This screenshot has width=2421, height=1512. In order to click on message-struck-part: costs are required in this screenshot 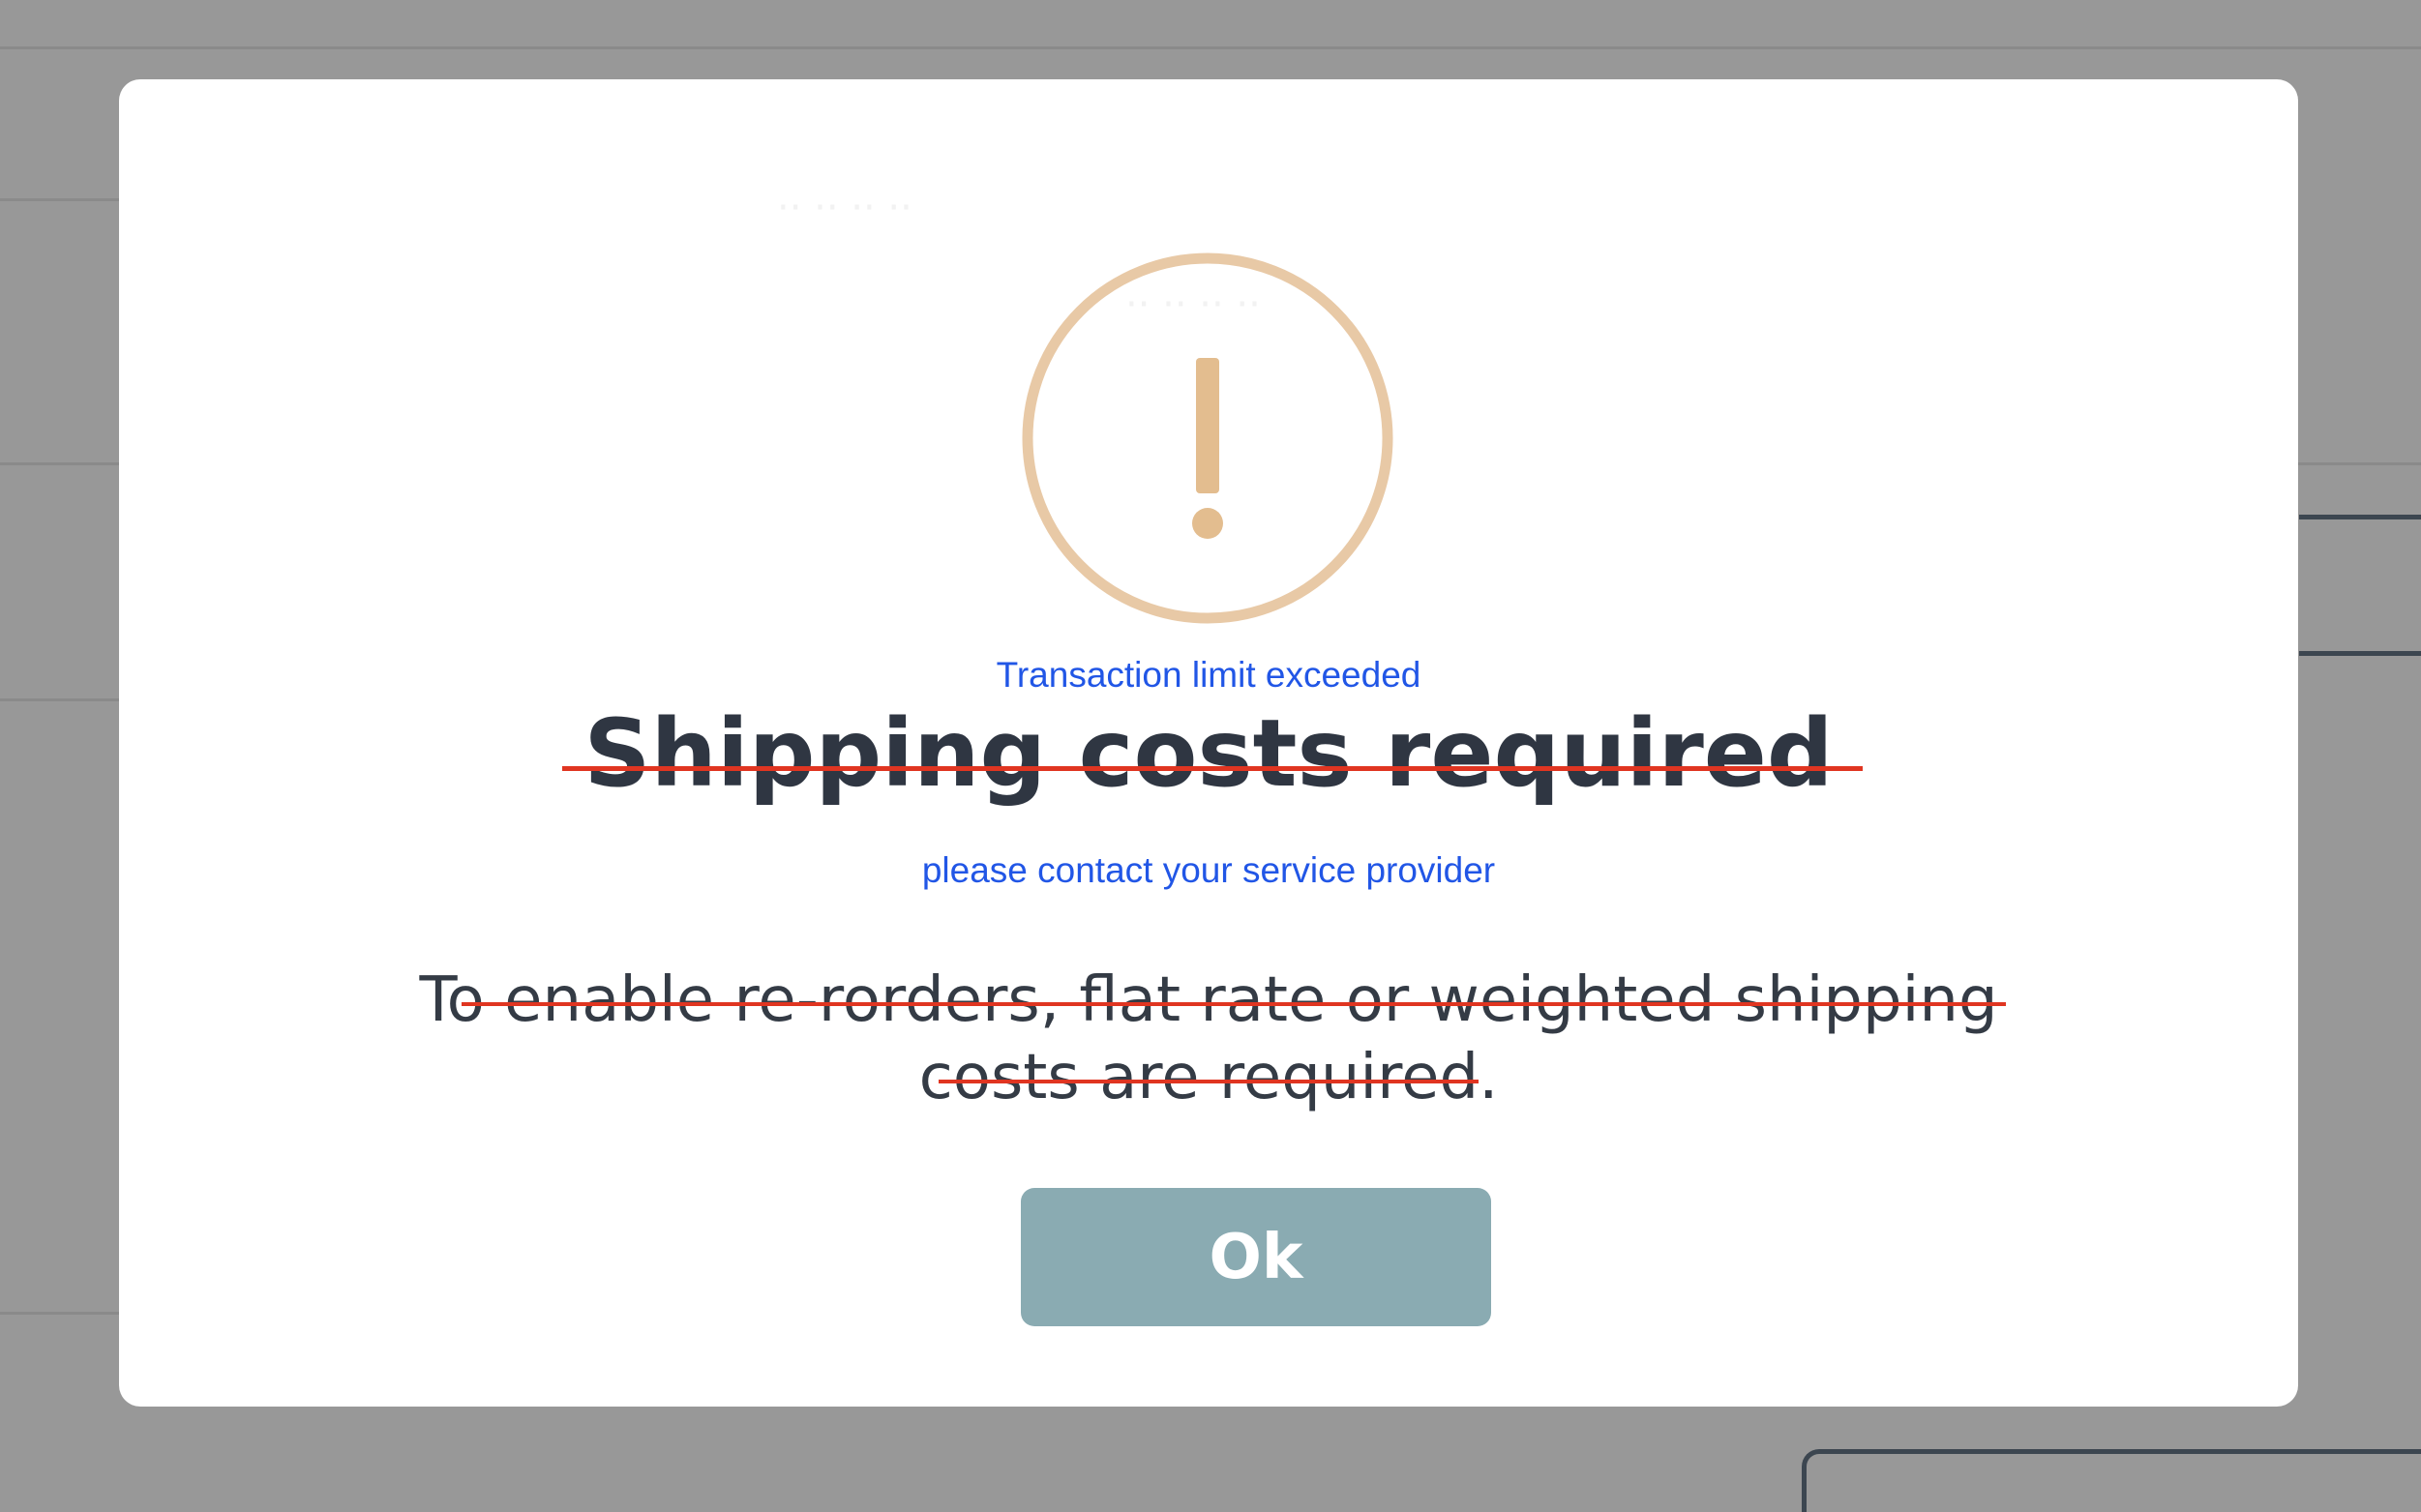, I will do `click(1199, 1078)`.